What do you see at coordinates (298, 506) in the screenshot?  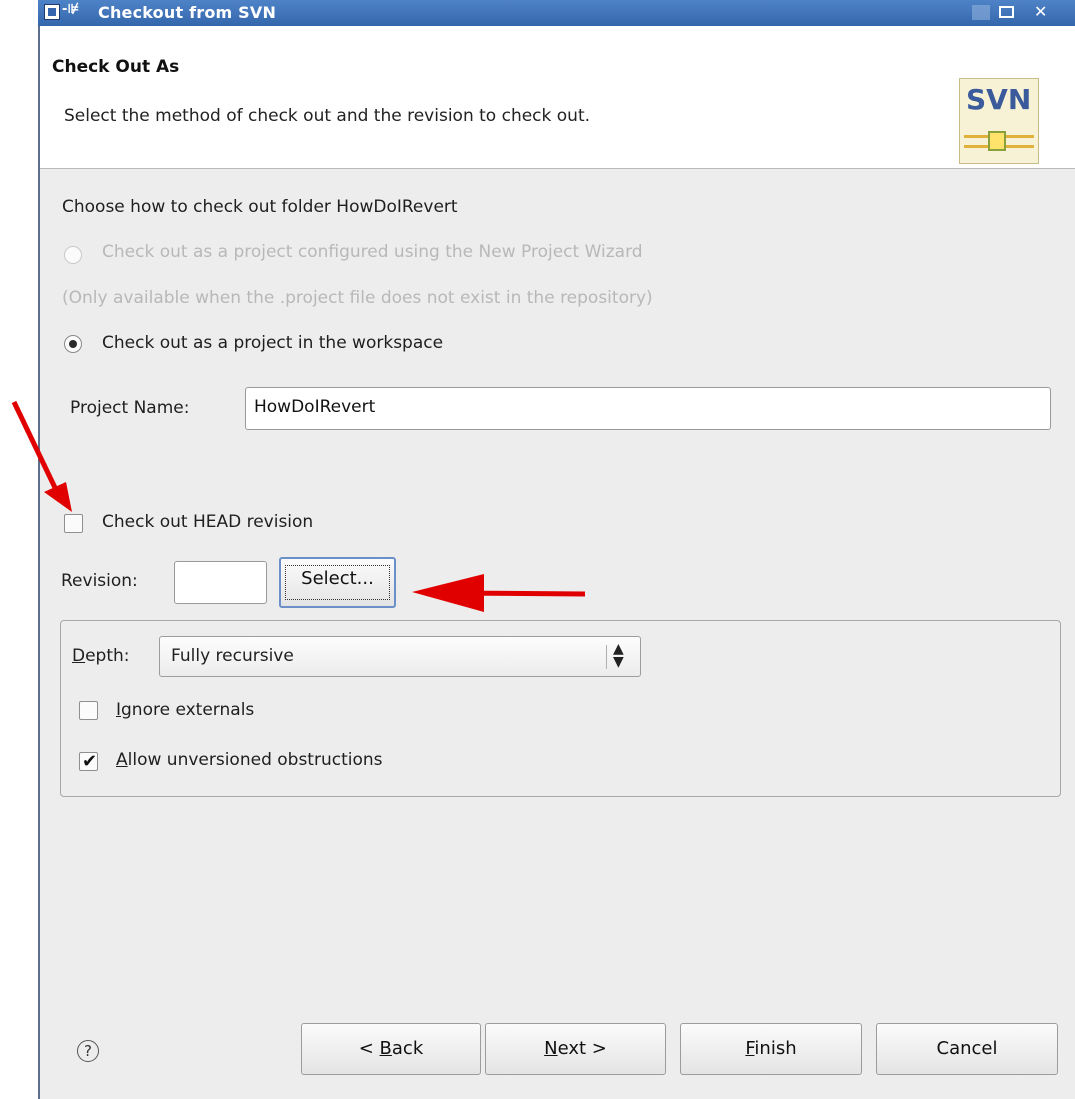 I see `annotation-arrows` at bounding box center [298, 506].